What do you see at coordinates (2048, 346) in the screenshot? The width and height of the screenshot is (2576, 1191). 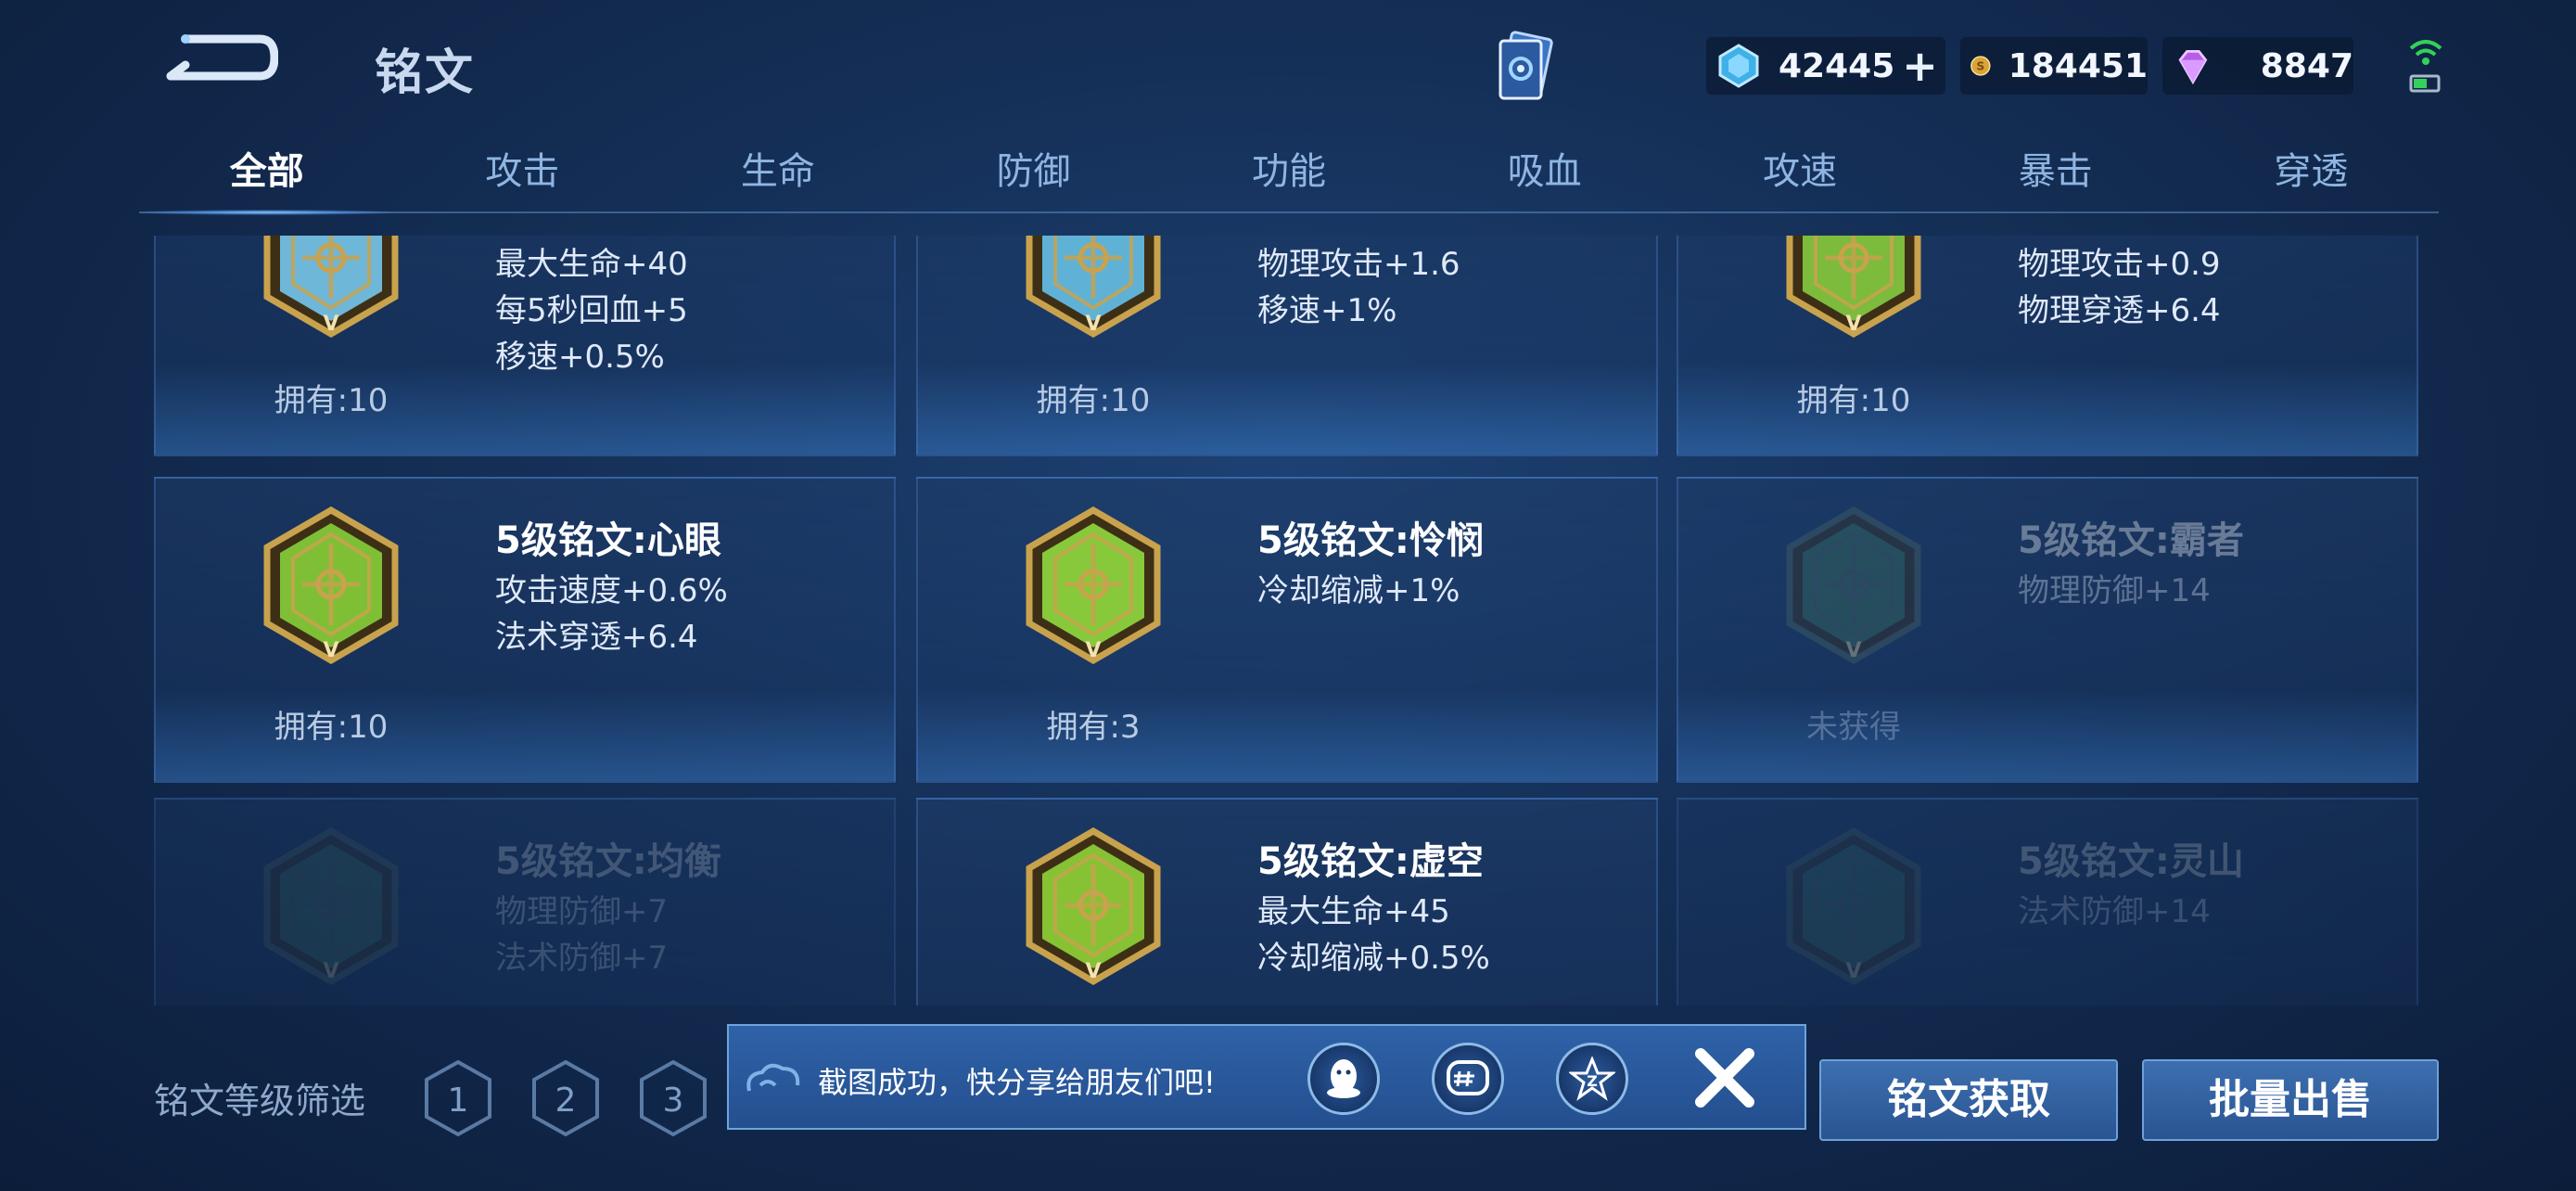 I see `rune-card: V 物理攻击+0.9 物理穿透+6.4 拥有:10` at bounding box center [2048, 346].